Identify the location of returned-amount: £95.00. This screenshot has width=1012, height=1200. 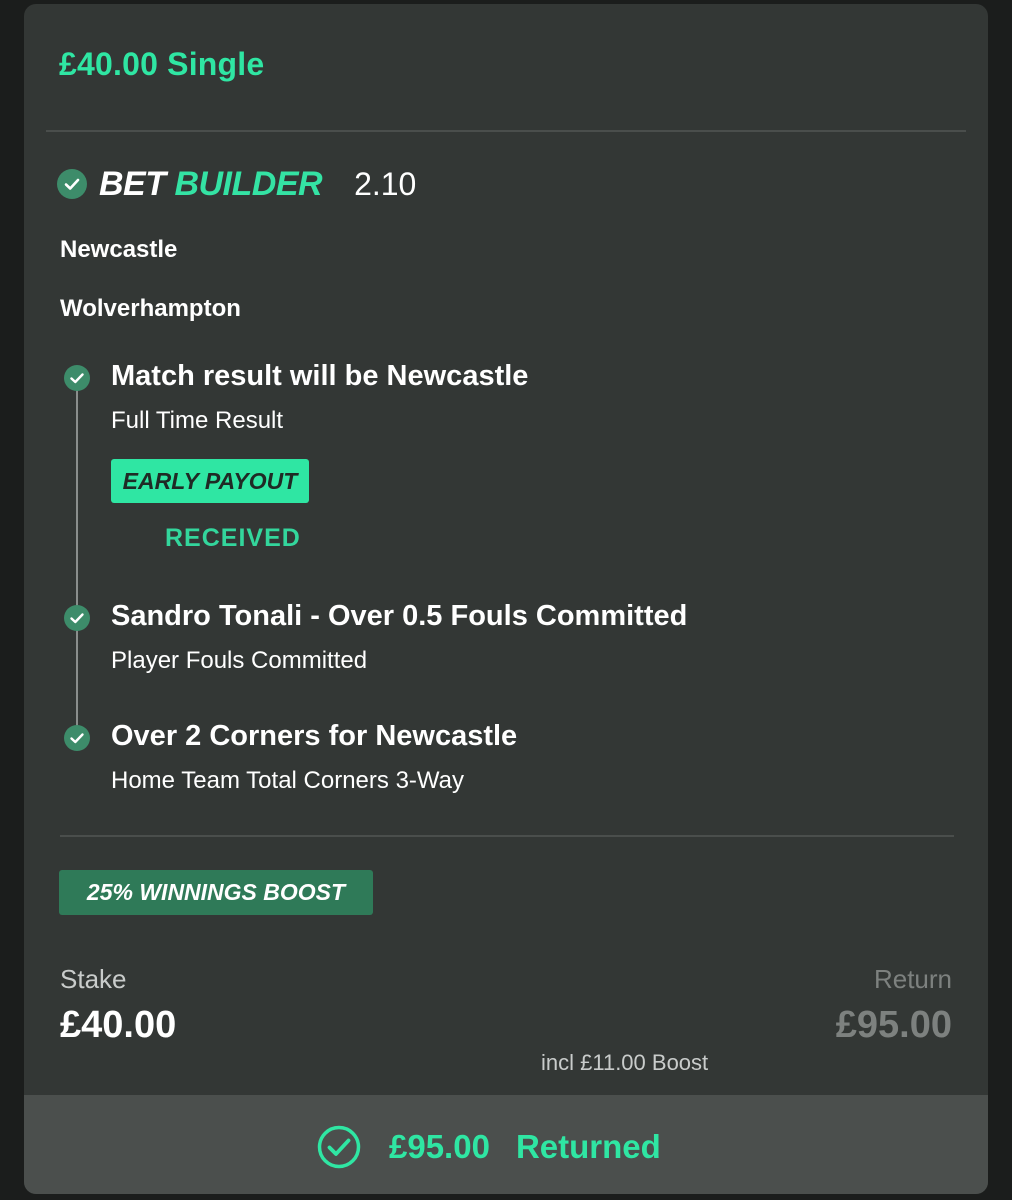
(439, 1146).